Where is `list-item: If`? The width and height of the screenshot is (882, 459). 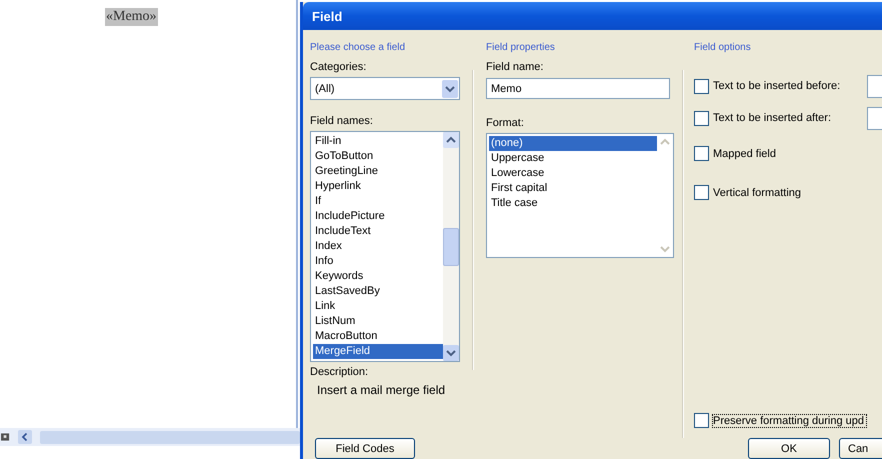 list-item: If is located at coordinates (378, 201).